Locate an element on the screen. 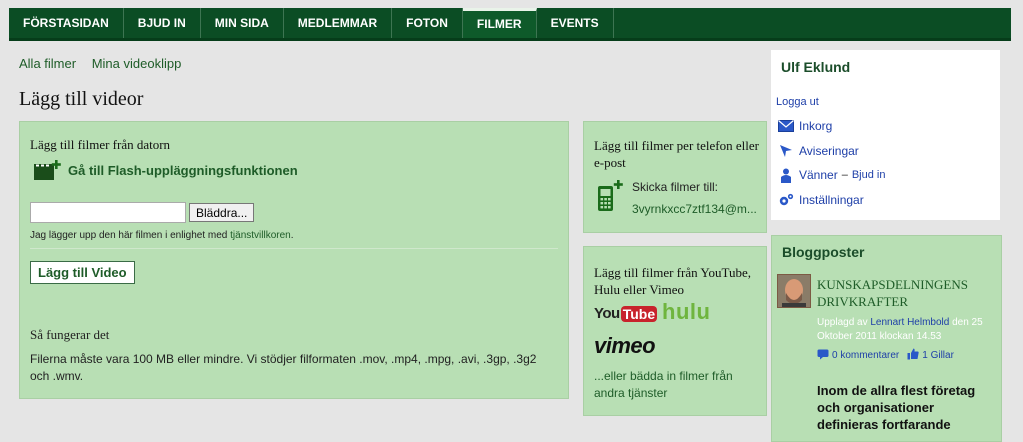 The width and height of the screenshot is (1023, 442). youtube-tube: Tube is located at coordinates (639, 313).